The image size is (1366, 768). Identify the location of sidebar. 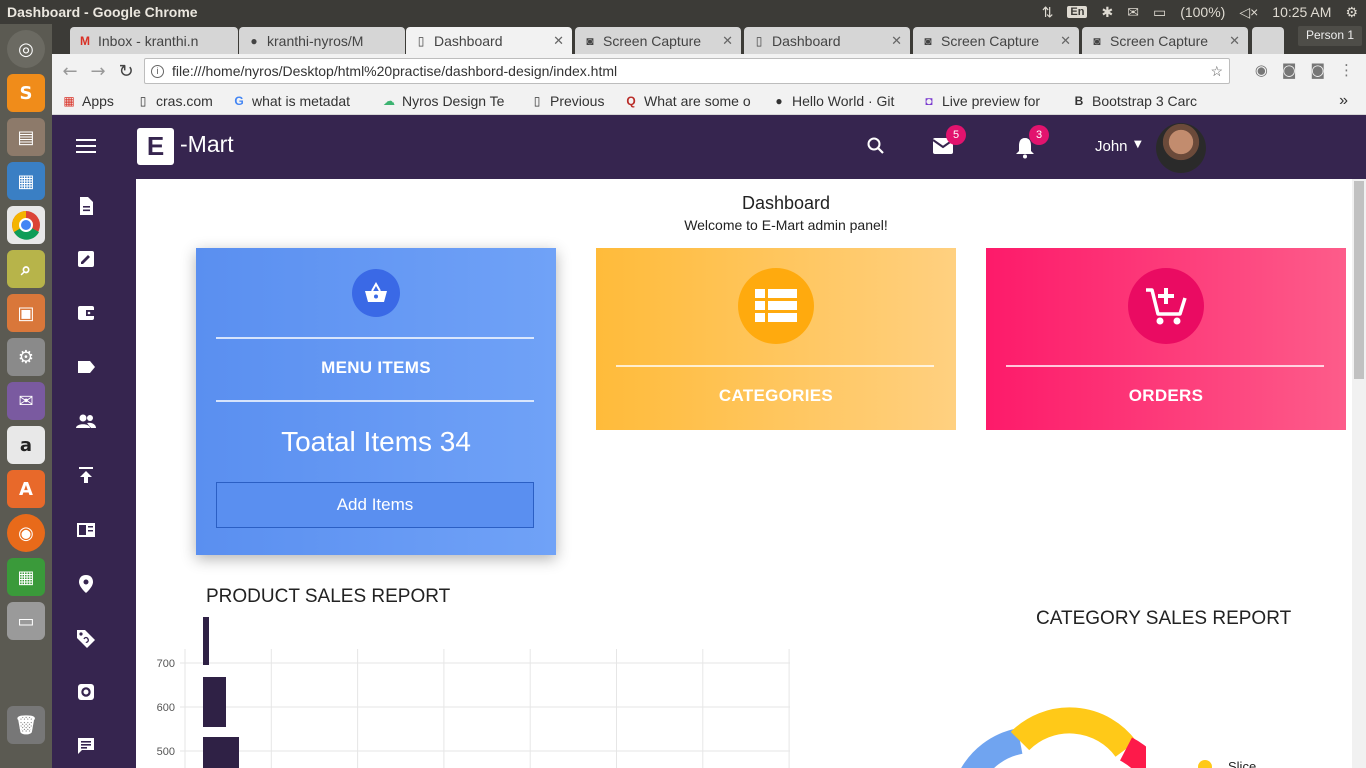
(94, 473).